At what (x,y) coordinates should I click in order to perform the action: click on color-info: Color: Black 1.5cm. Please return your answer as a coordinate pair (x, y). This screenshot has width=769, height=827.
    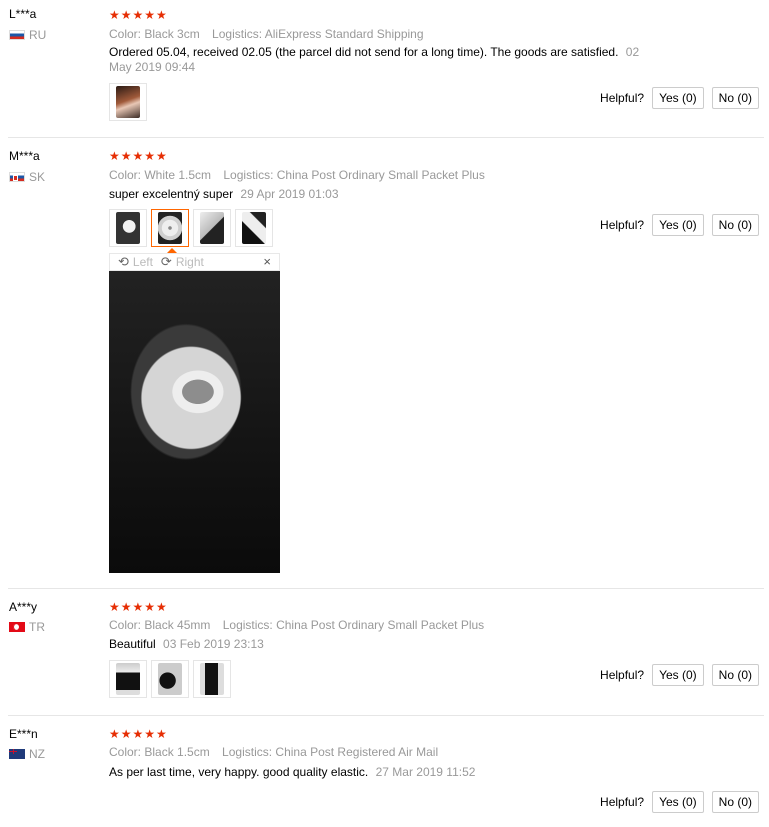
    Looking at the image, I should click on (159, 752).